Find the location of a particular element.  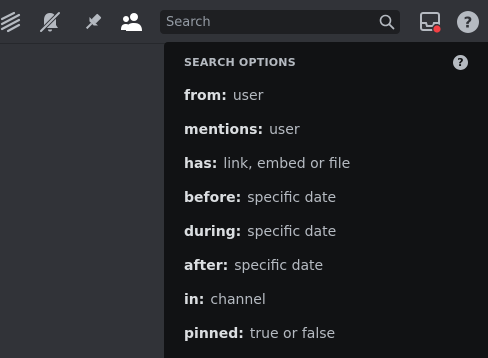

option-key: has: is located at coordinates (201, 164).